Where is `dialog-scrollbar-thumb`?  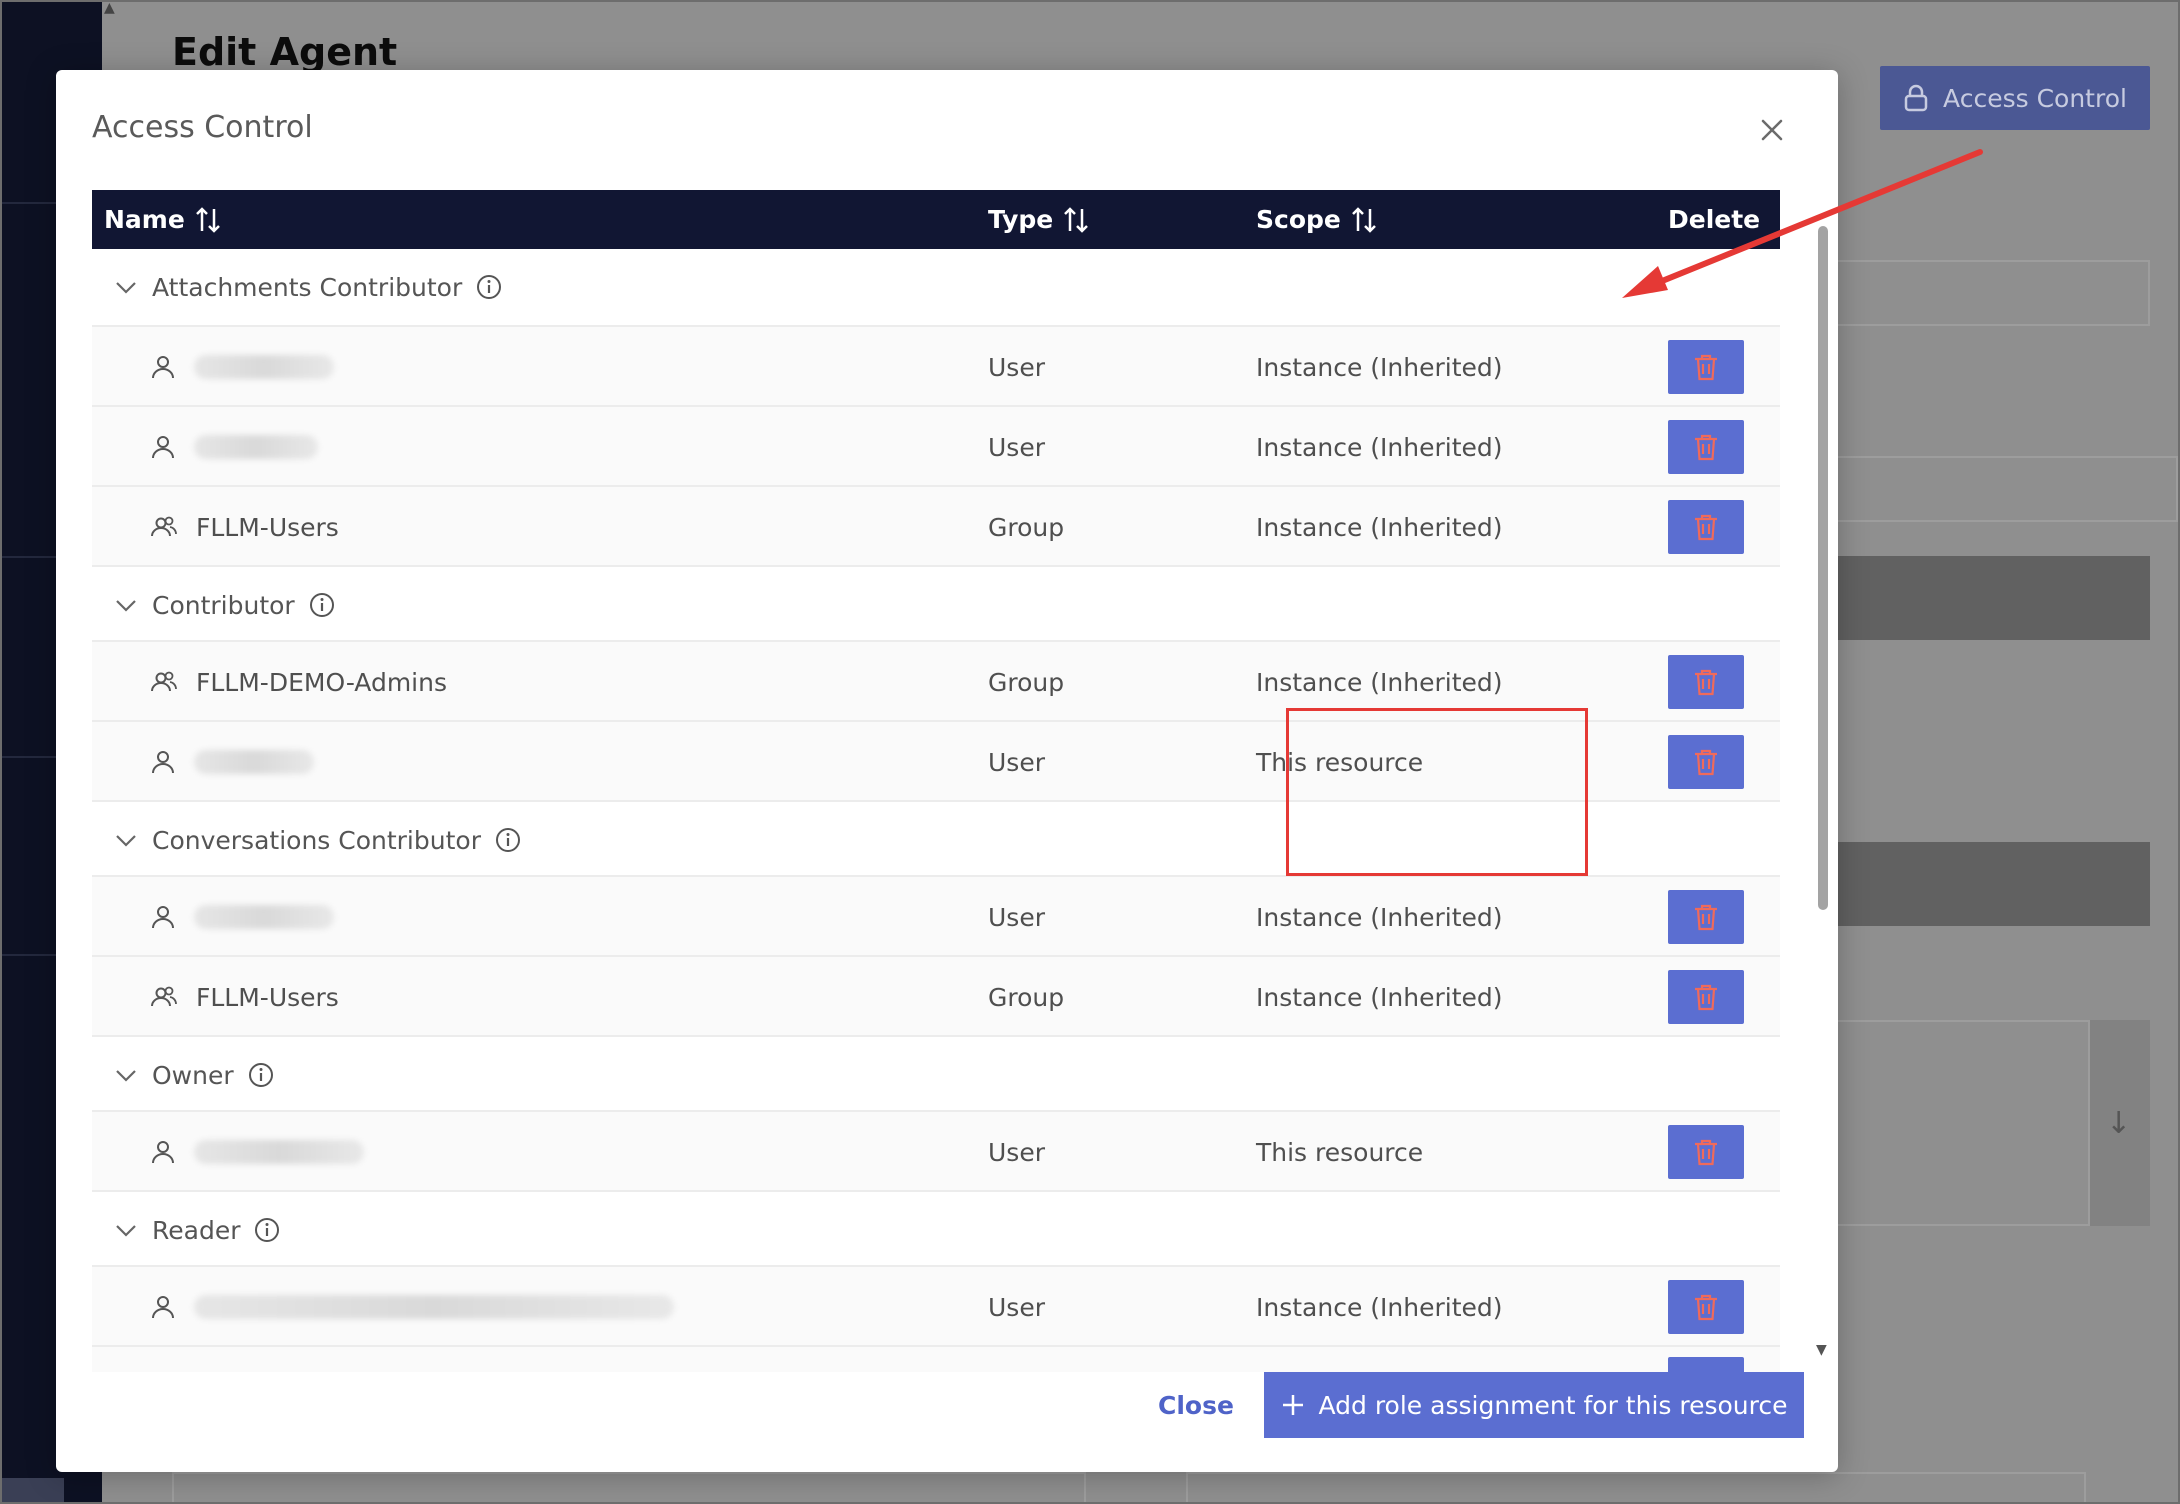
dialog-scrollbar-thumb is located at coordinates (1823, 568).